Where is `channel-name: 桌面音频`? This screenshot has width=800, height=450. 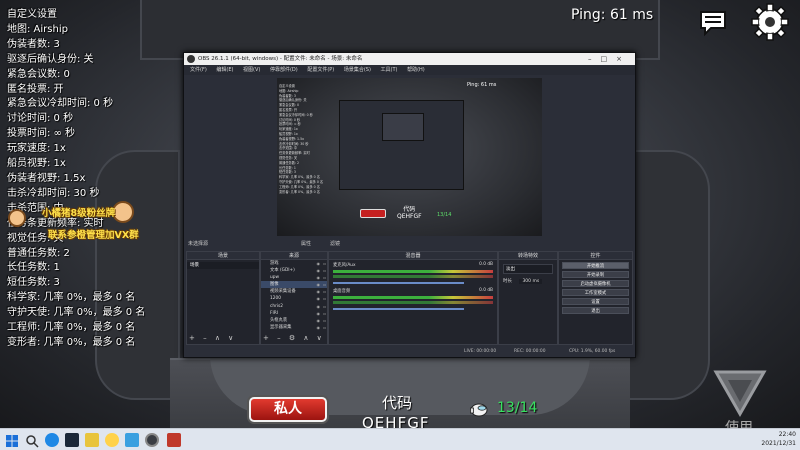 channel-name: 桌面音频 is located at coordinates (342, 291).